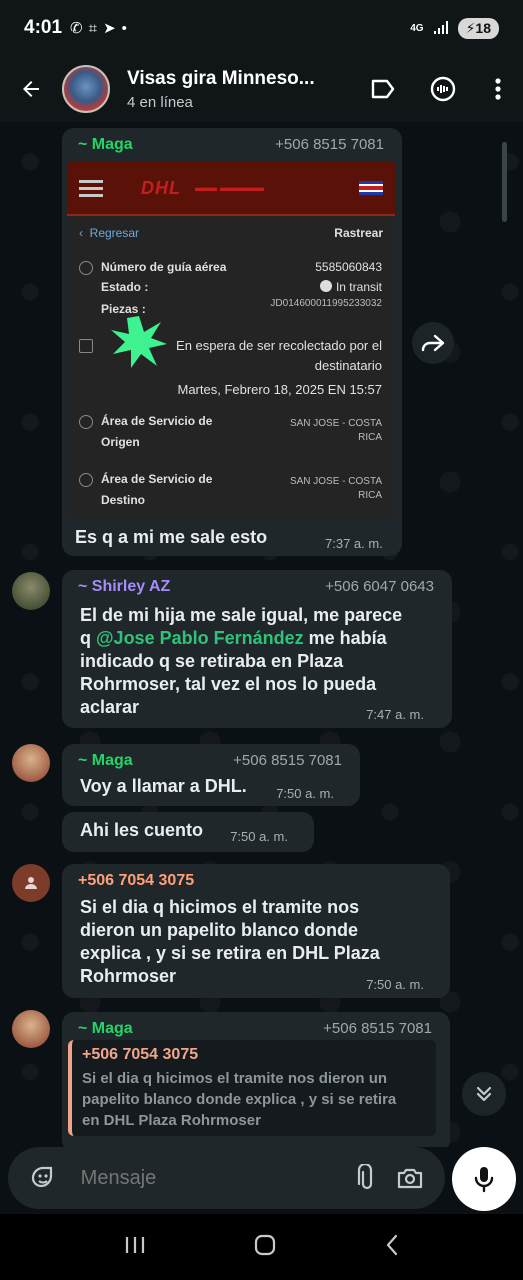 Image resolution: width=523 pixels, height=1280 pixels. What do you see at coordinates (160, 102) in the screenshot?
I see `chat-subtitle: 4 en línea` at bounding box center [160, 102].